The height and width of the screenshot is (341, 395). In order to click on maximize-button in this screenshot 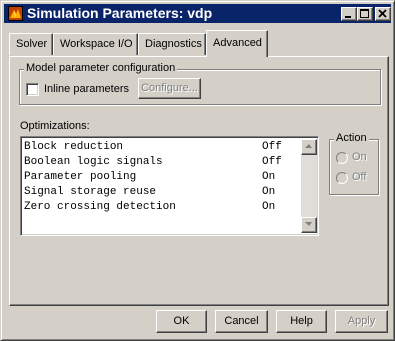, I will do `click(365, 14)`.